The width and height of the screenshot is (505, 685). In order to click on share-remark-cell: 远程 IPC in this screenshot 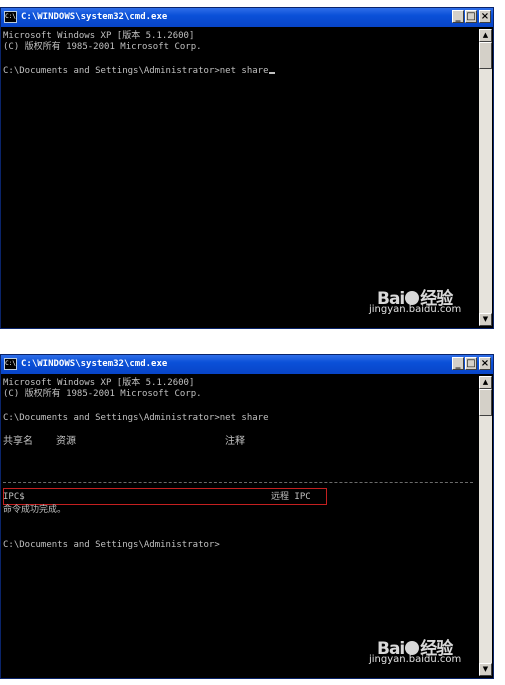, I will do `click(291, 497)`.